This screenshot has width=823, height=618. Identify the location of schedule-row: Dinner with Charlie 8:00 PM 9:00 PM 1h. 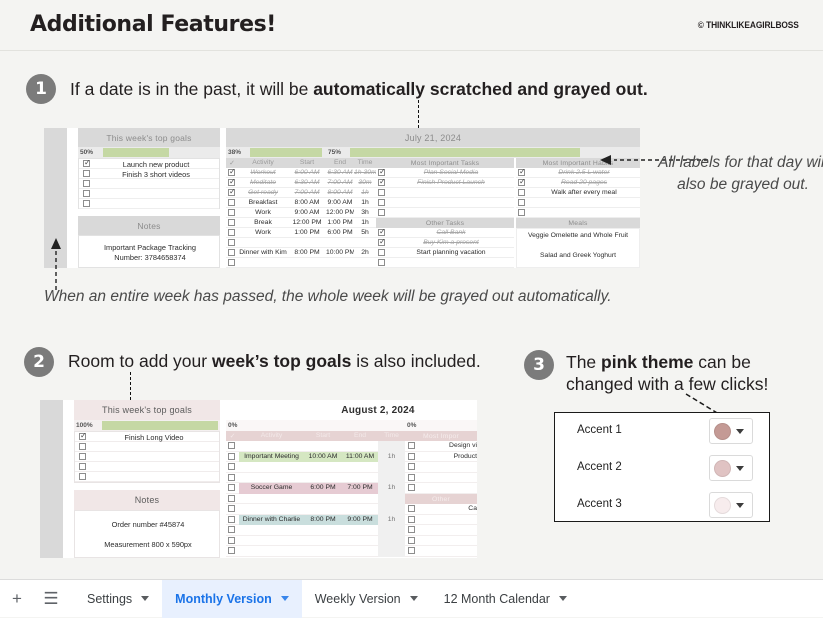
(315, 519).